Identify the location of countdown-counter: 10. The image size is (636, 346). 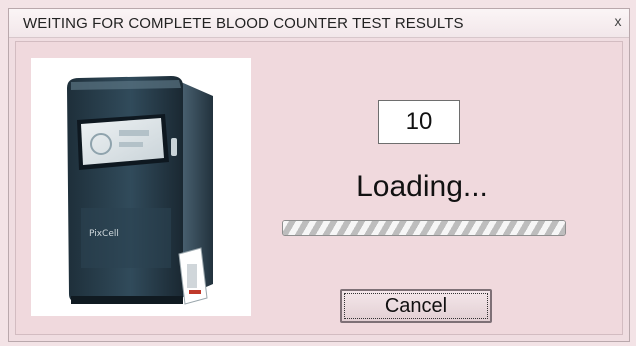
(419, 122).